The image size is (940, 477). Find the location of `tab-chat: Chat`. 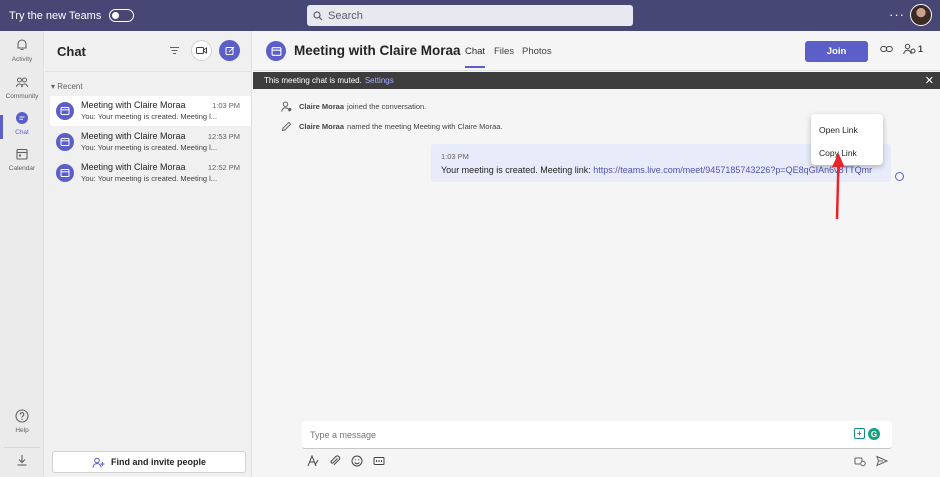

tab-chat: Chat is located at coordinates (475, 57).